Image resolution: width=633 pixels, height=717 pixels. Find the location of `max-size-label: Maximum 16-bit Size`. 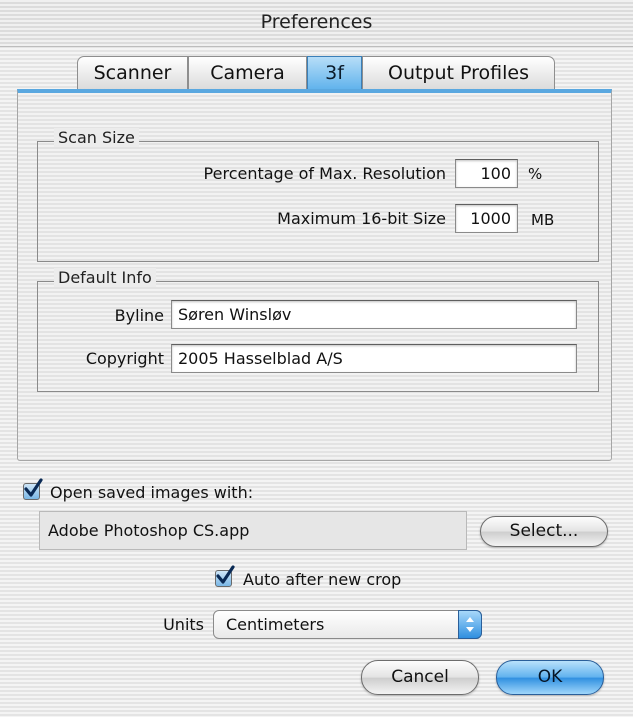

max-size-label: Maximum 16-bit Size is located at coordinates (361, 218).